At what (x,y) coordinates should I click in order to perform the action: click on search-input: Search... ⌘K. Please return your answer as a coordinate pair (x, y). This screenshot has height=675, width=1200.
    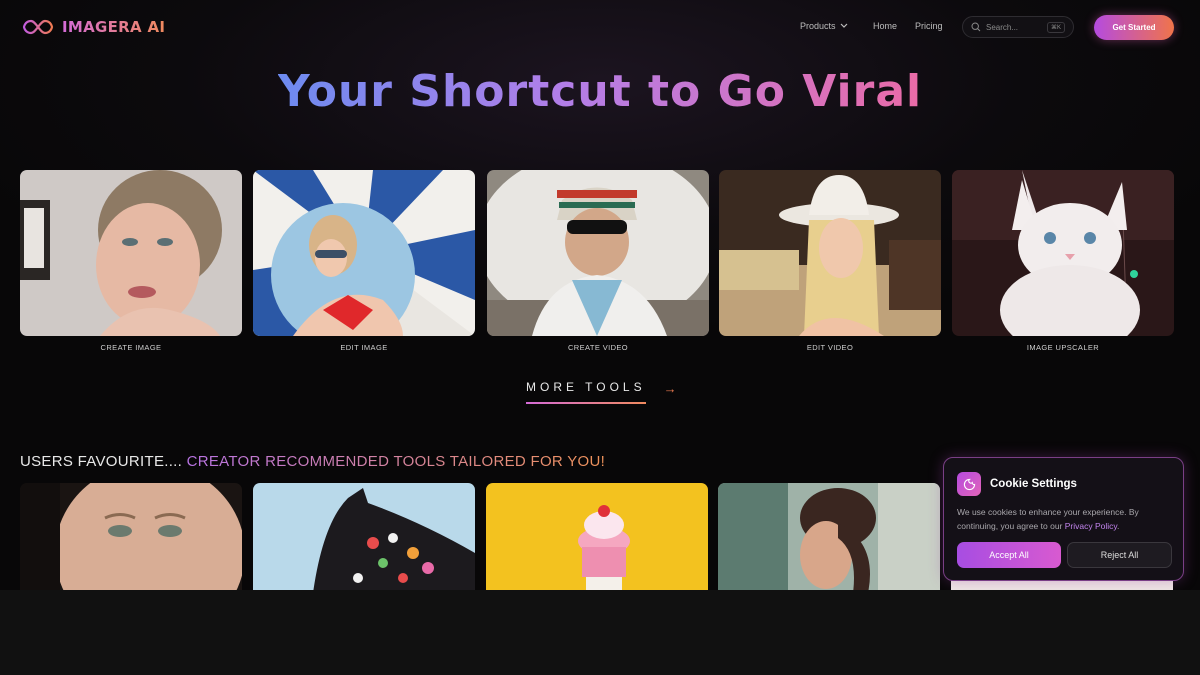
    Looking at the image, I should click on (1018, 27).